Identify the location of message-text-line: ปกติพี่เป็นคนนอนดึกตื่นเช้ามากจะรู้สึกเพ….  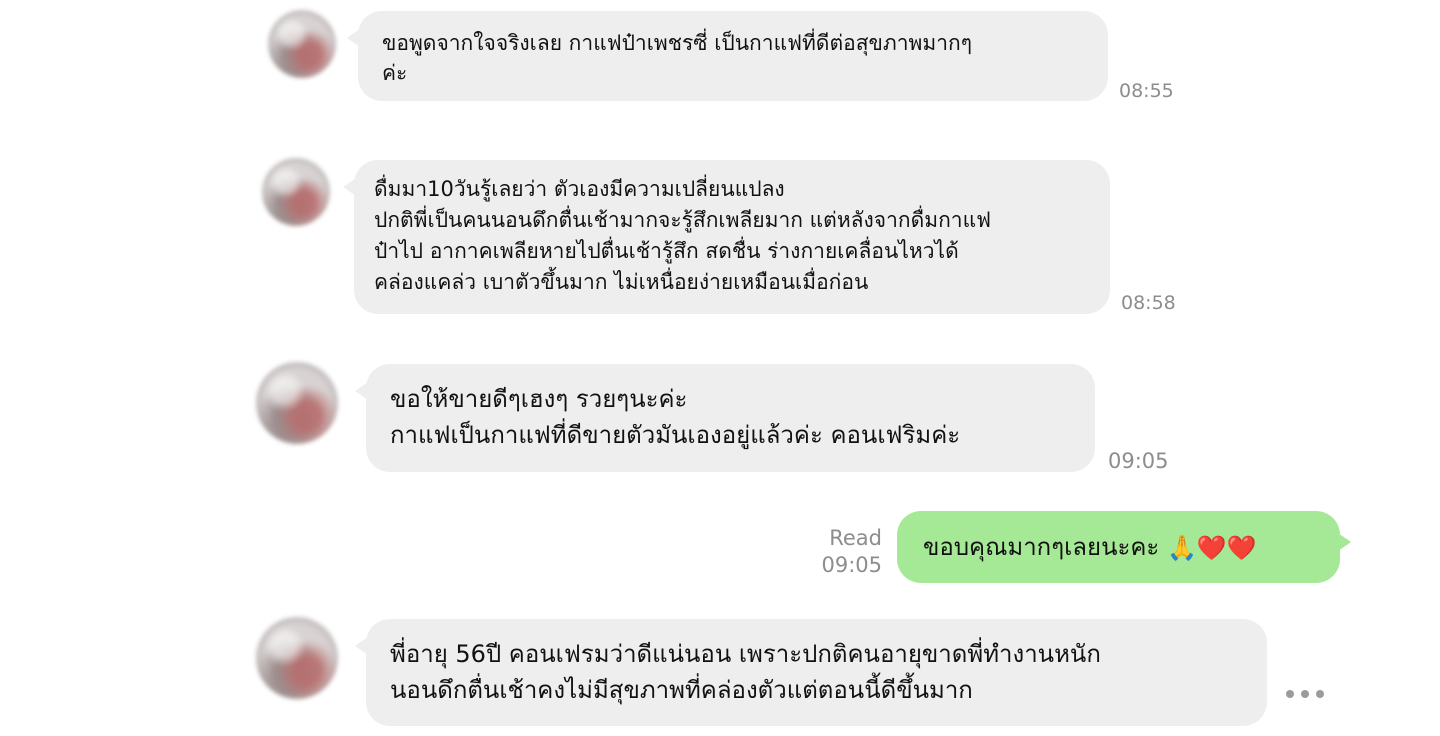
(682, 220).